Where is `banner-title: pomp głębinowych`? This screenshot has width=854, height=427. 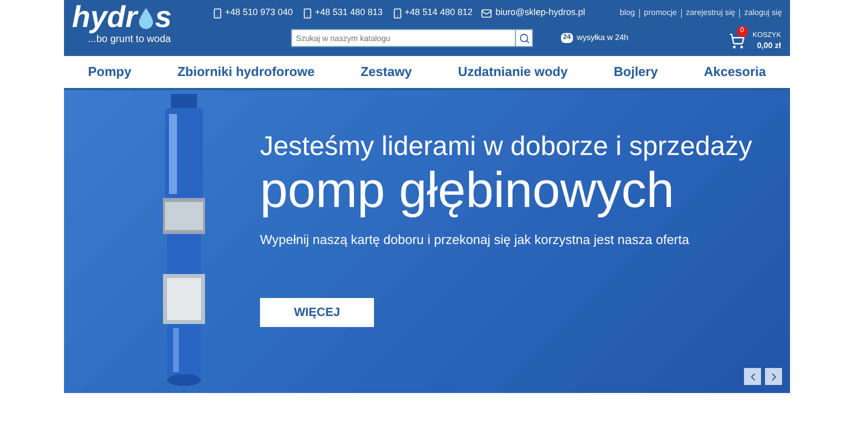 banner-title: pomp głębinowych is located at coordinates (468, 190).